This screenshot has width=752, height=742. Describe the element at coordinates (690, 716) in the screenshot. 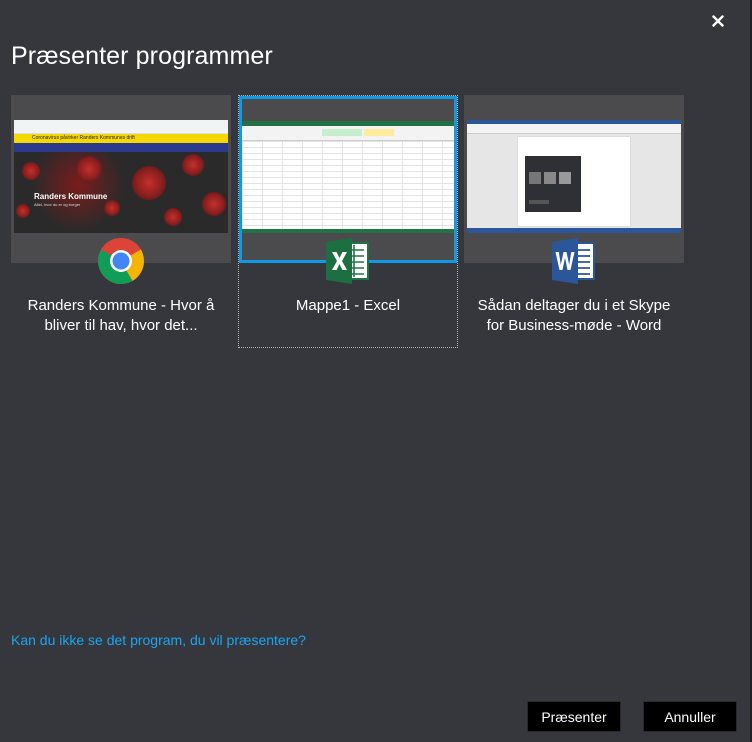

I see `cancel-button: Annuller` at that location.